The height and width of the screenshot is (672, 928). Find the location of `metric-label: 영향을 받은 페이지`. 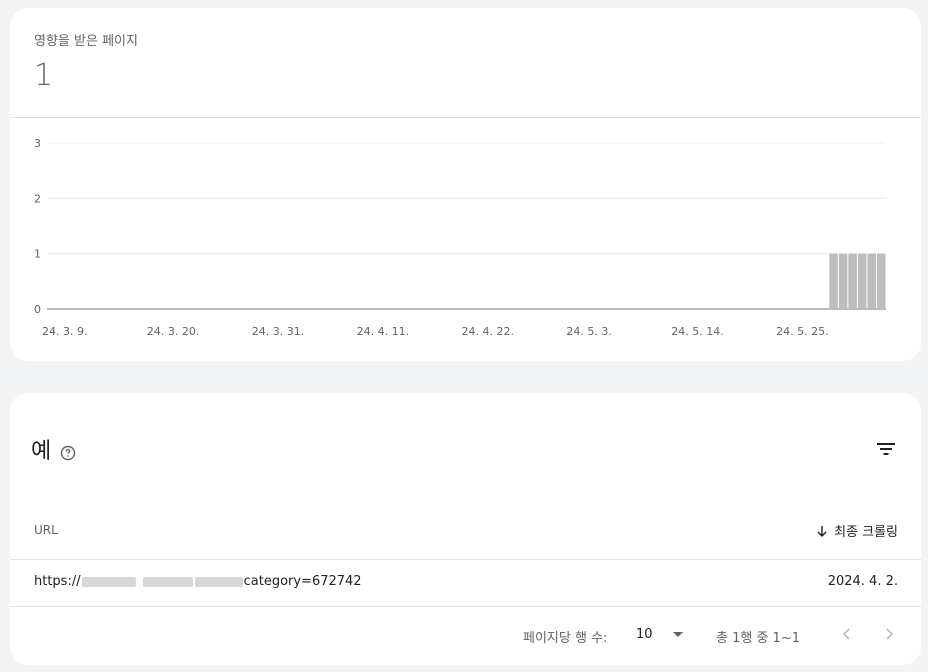

metric-label: 영향을 받은 페이지 is located at coordinates (86, 41).